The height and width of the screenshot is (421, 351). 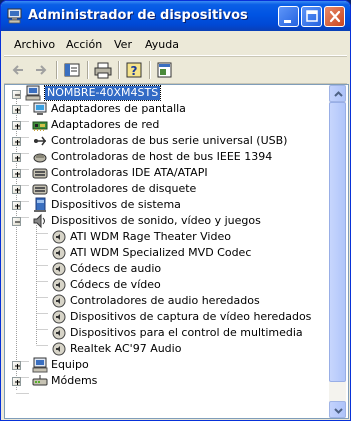 What do you see at coordinates (288, 16) in the screenshot?
I see `minimize-button` at bounding box center [288, 16].